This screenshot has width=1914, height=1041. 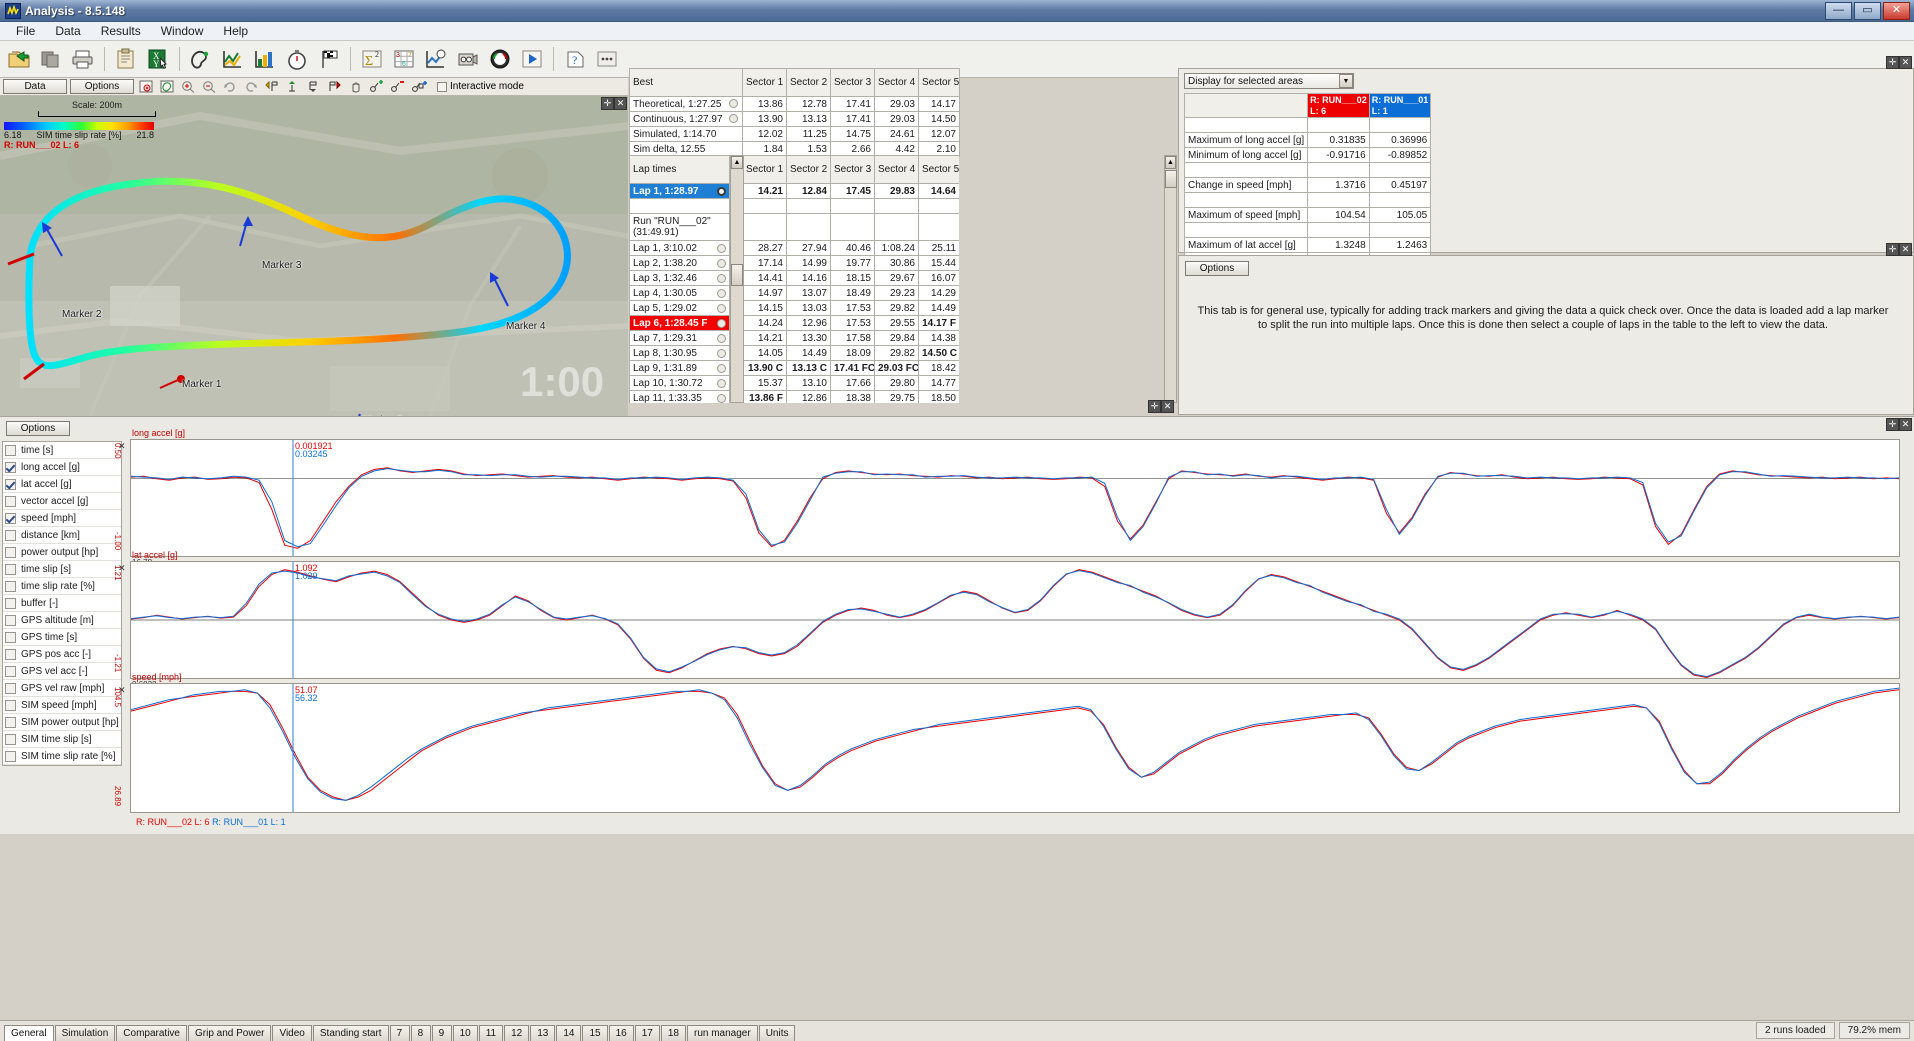 What do you see at coordinates (146, 87) in the screenshot?
I see `zoom-region-icon` at bounding box center [146, 87].